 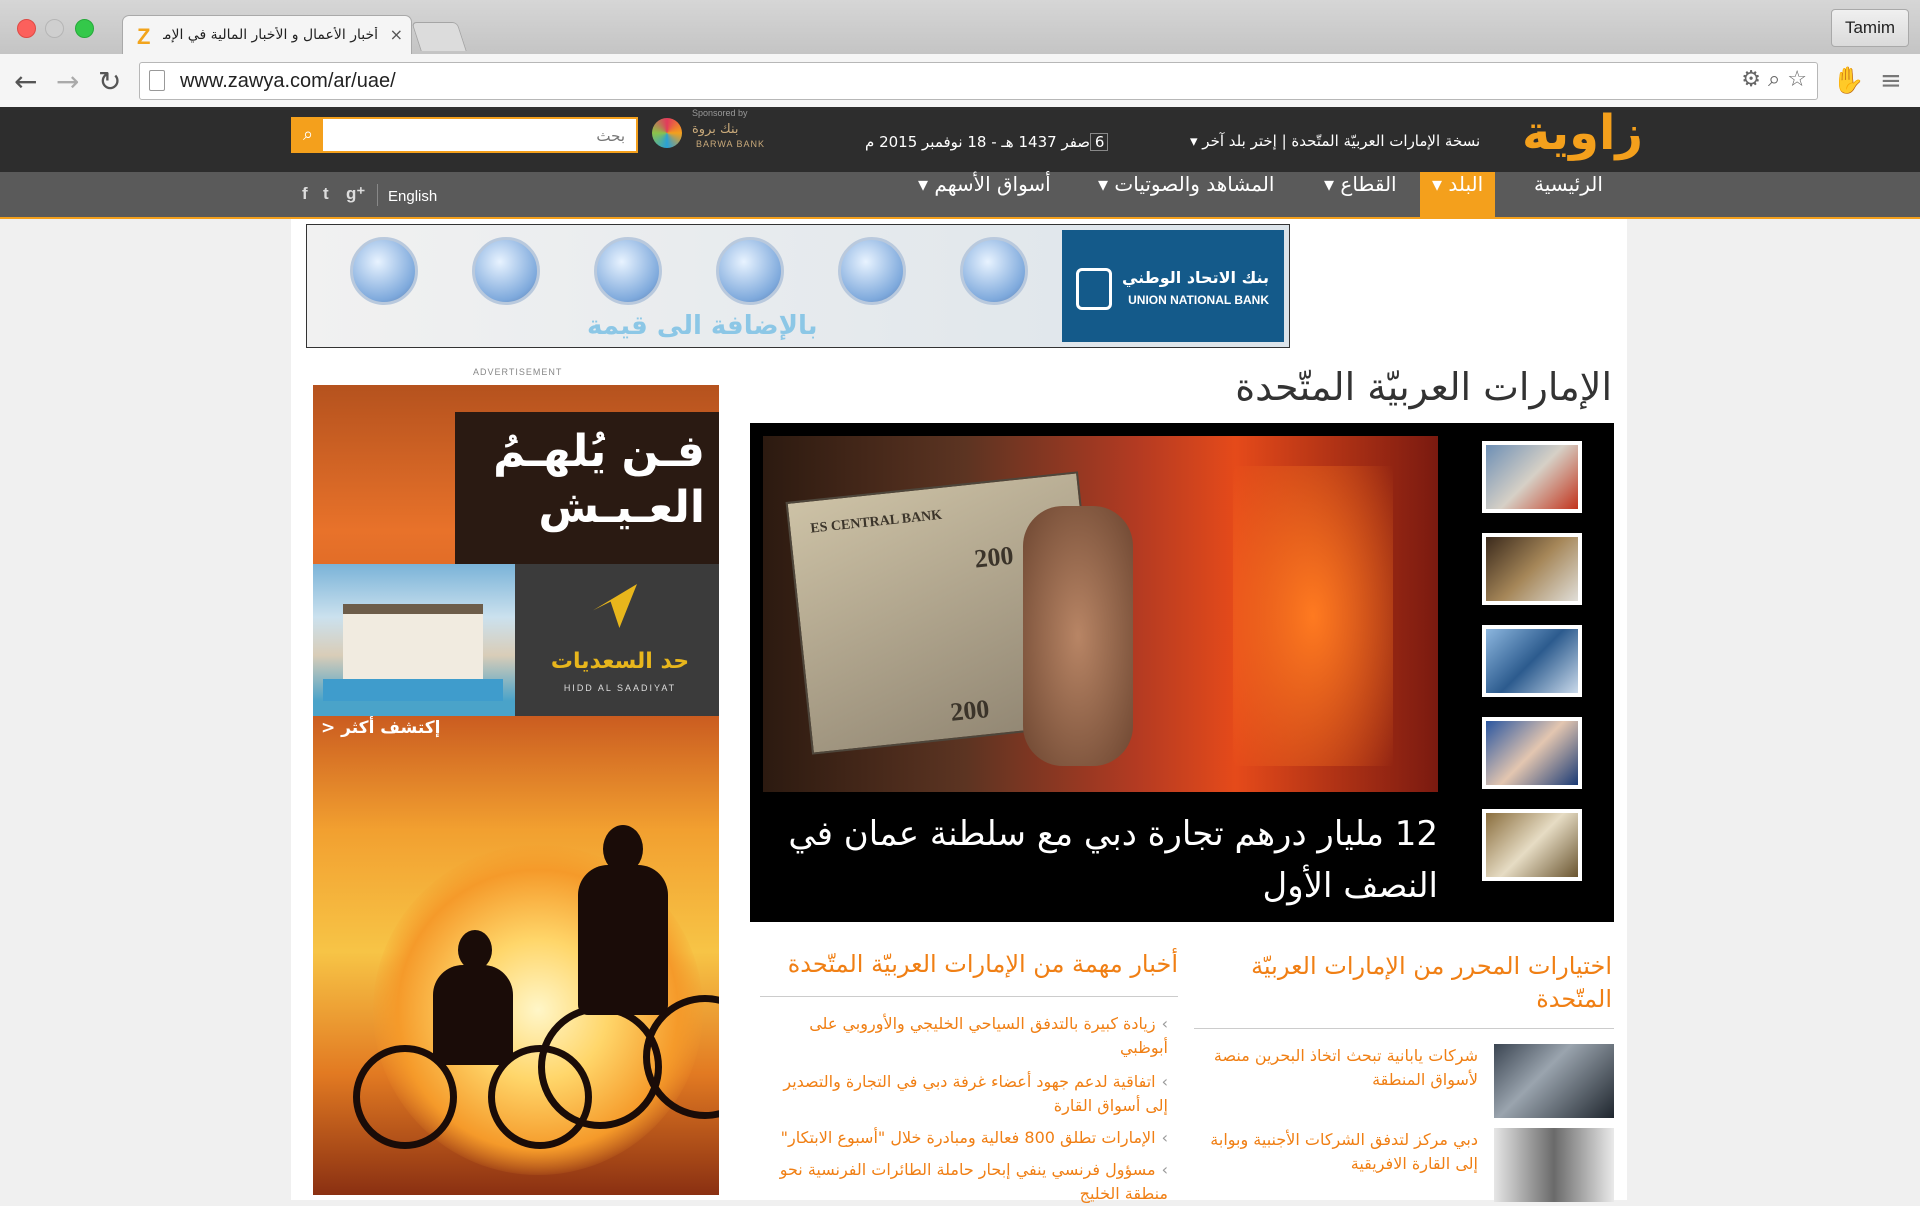 What do you see at coordinates (984, 194) in the screenshot?
I see `nav-stocks: أسواق الأسهم ▾` at bounding box center [984, 194].